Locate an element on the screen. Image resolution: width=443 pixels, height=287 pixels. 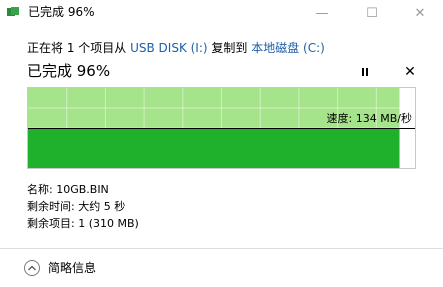
speed-label: 速度: 134 MB/秒 is located at coordinates (369, 118).